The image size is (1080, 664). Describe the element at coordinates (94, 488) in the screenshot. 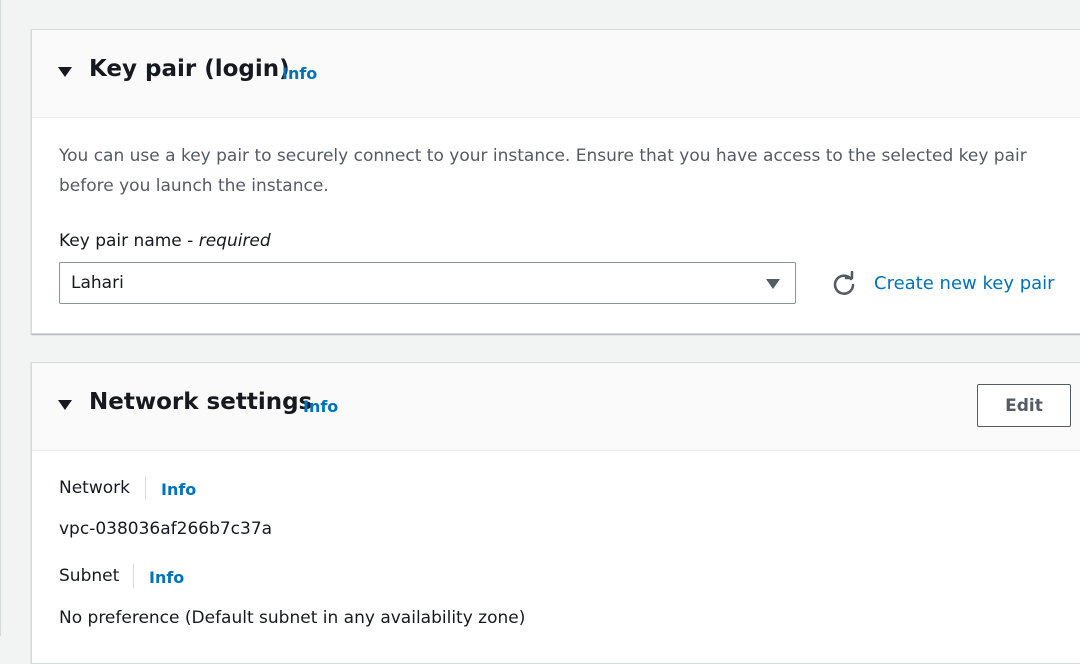

I see `network-label: Network` at that location.